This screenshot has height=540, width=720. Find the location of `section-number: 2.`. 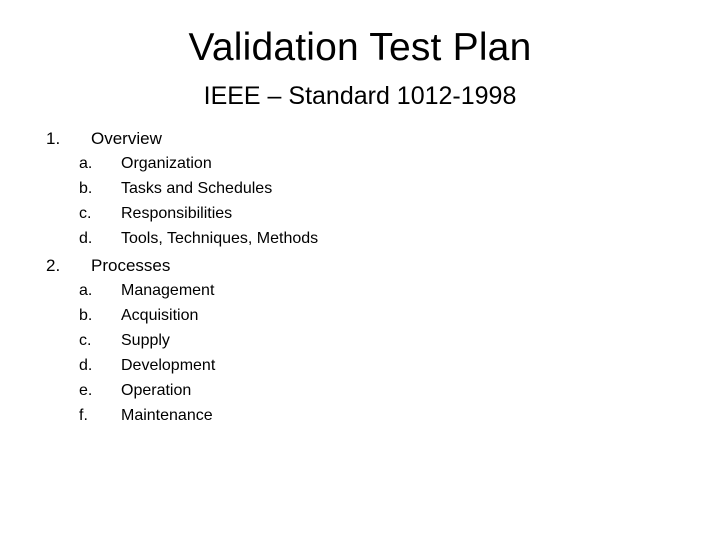

section-number: 2. is located at coordinates (53, 265).